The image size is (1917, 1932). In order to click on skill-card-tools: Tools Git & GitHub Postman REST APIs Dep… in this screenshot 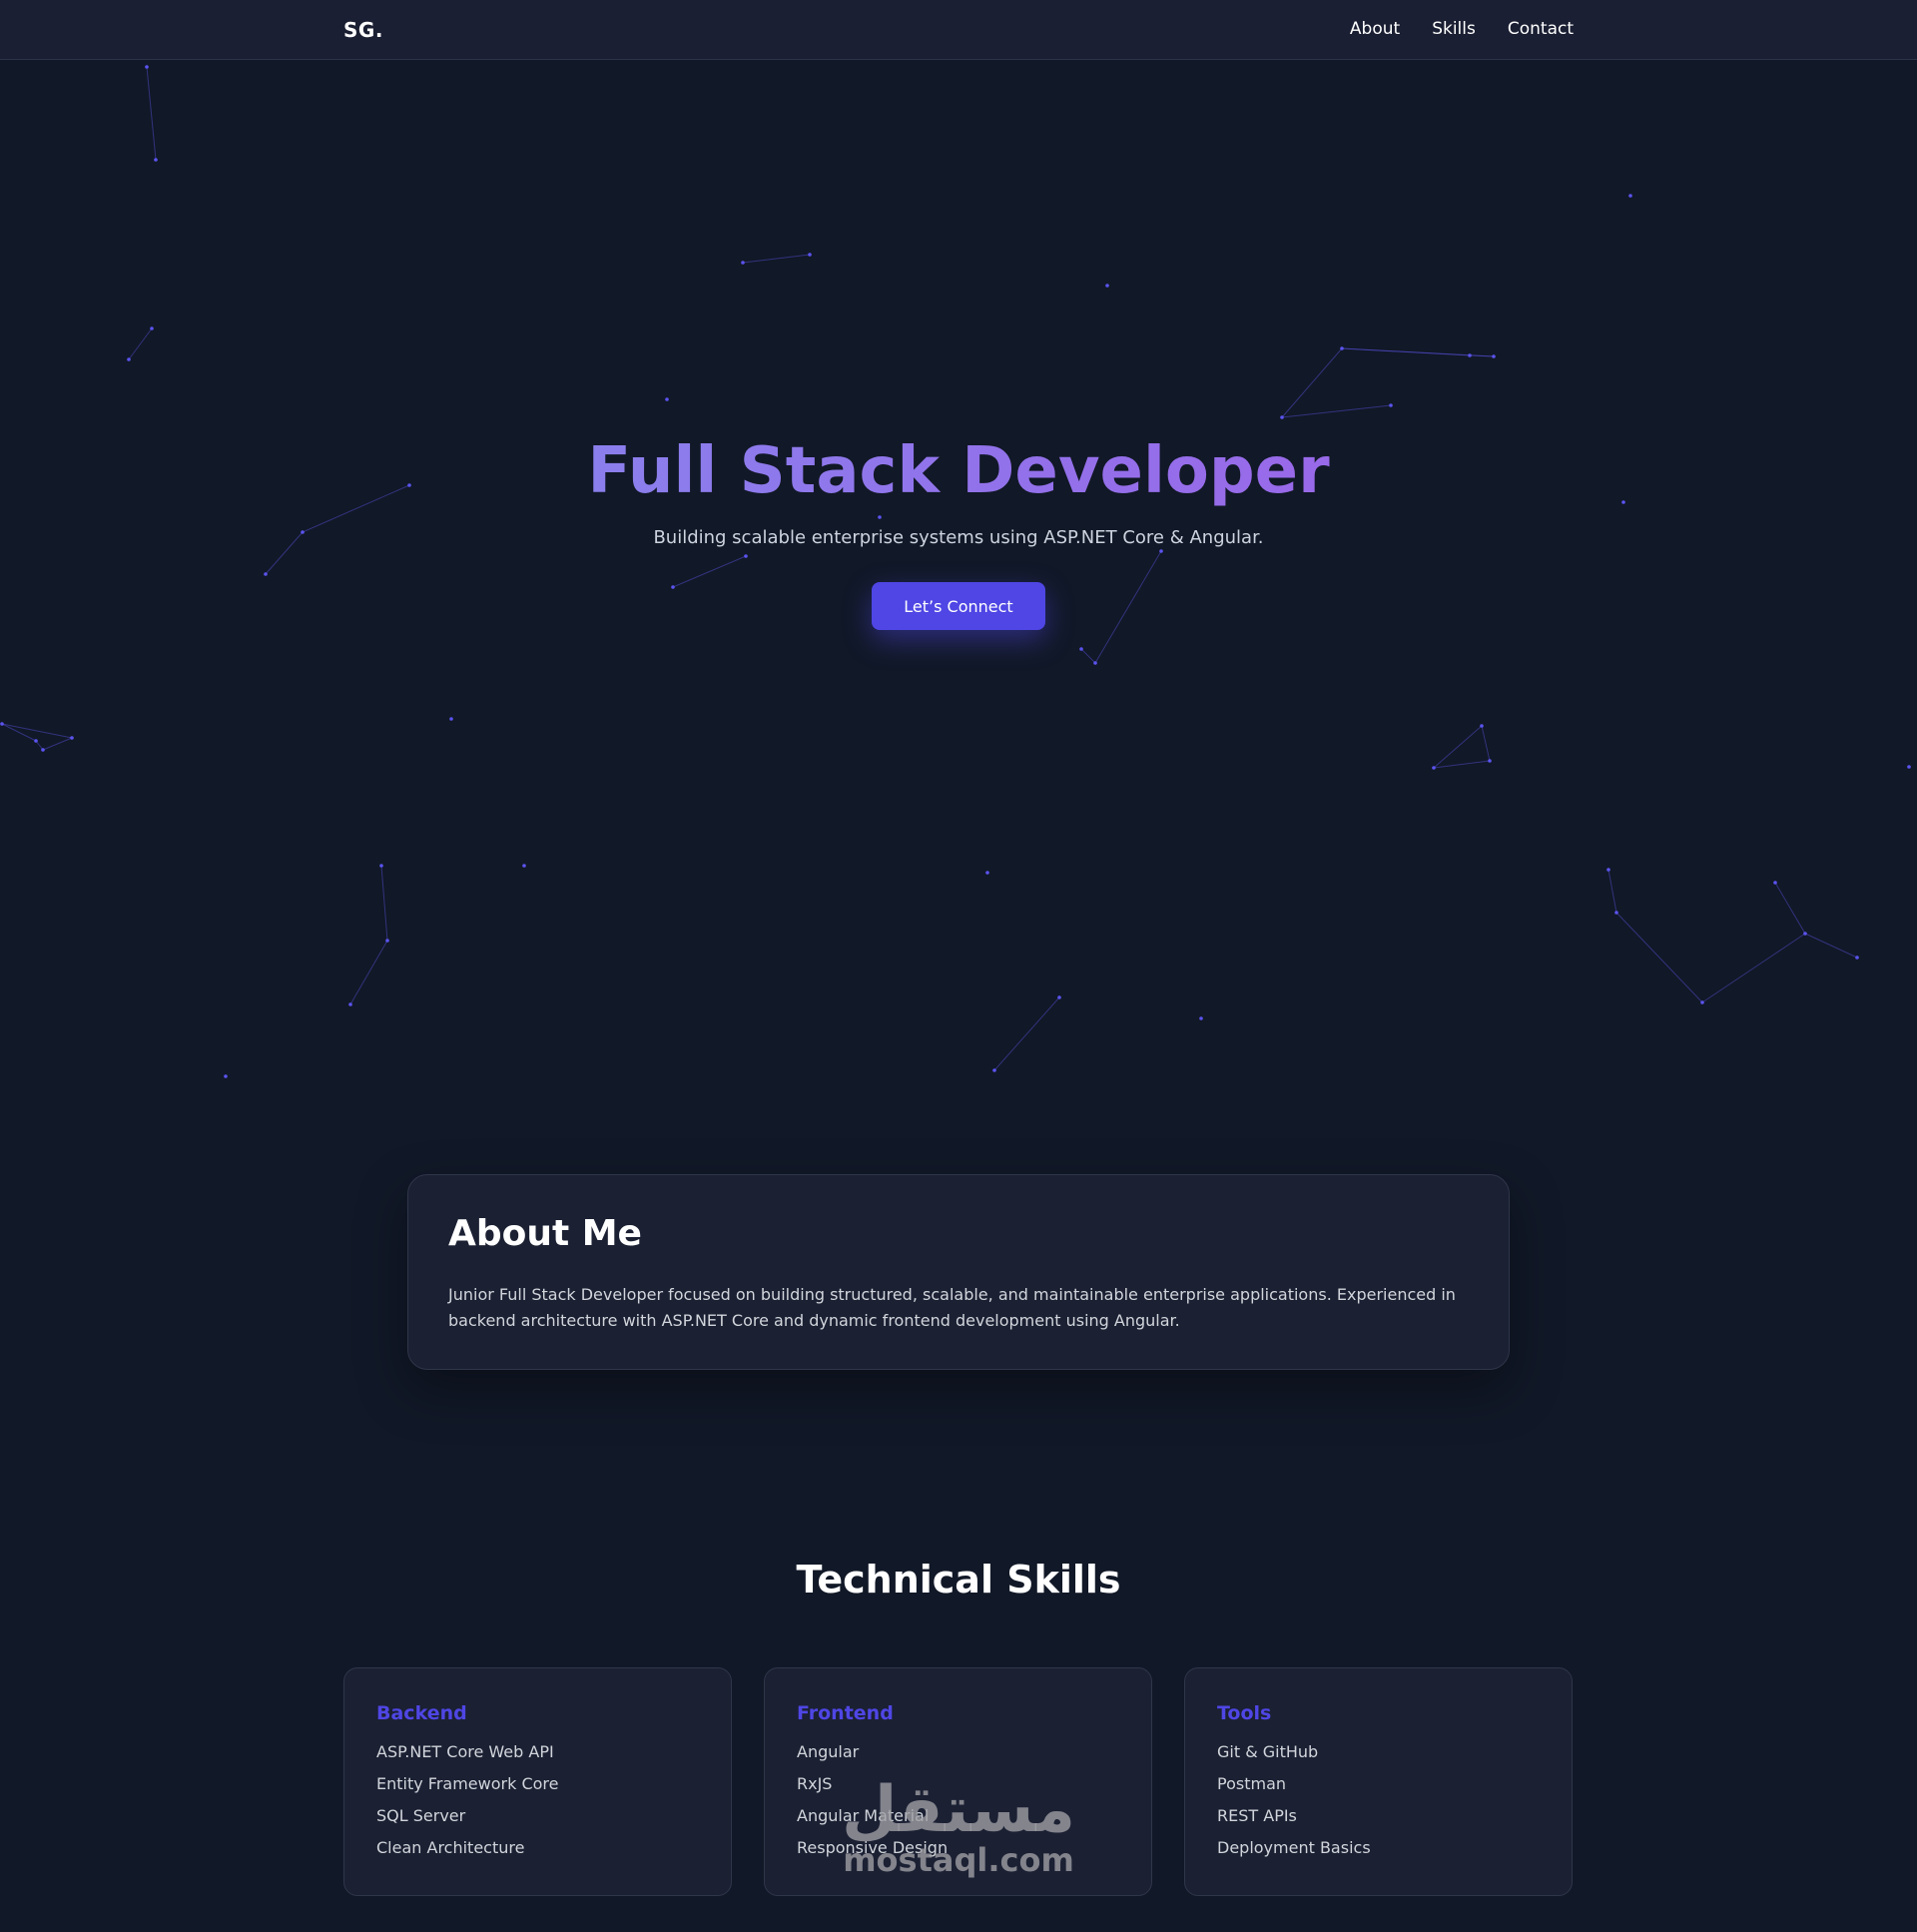, I will do `click(1378, 1781)`.